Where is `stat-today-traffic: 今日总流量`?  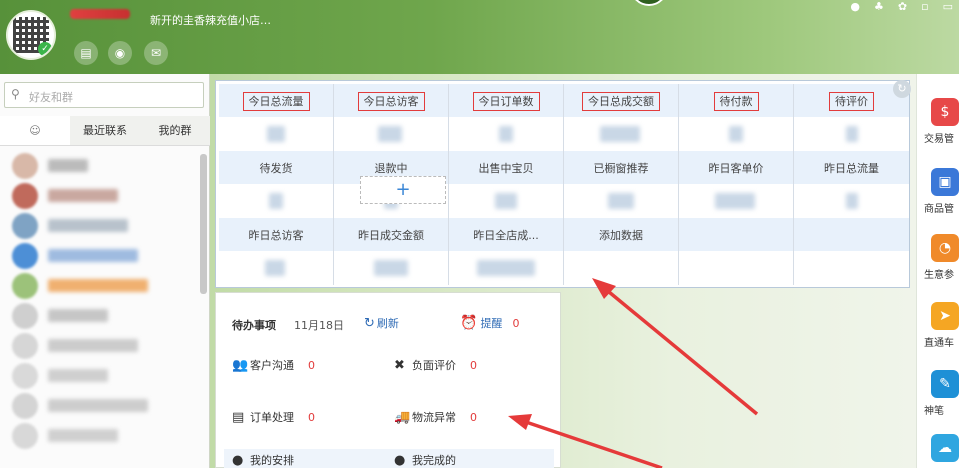 stat-today-traffic: 今日总流量 is located at coordinates (276, 100).